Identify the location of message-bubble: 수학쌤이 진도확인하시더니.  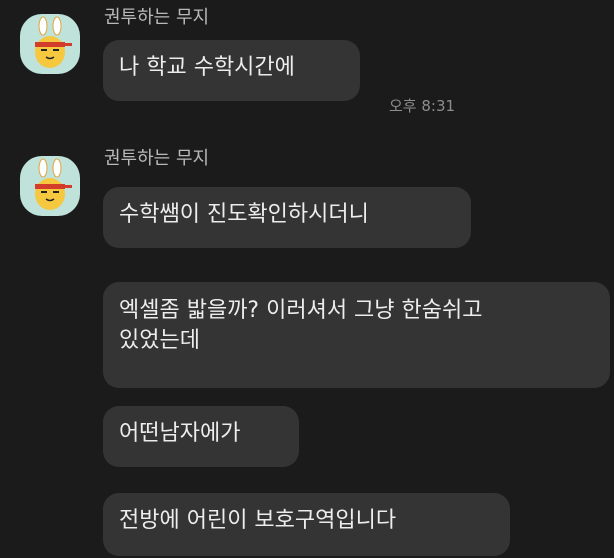
(287, 217).